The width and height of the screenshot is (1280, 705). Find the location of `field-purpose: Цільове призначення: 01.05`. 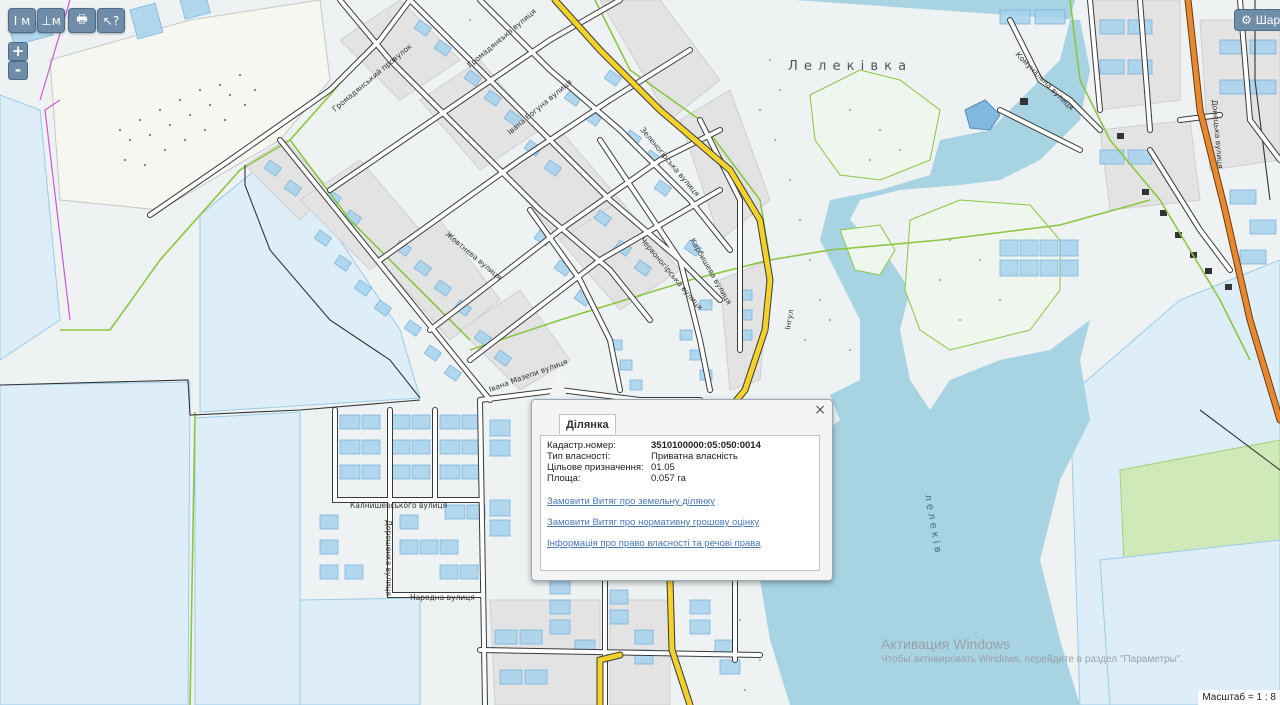

field-purpose: Цільове призначення: 01.05 is located at coordinates (680, 467).